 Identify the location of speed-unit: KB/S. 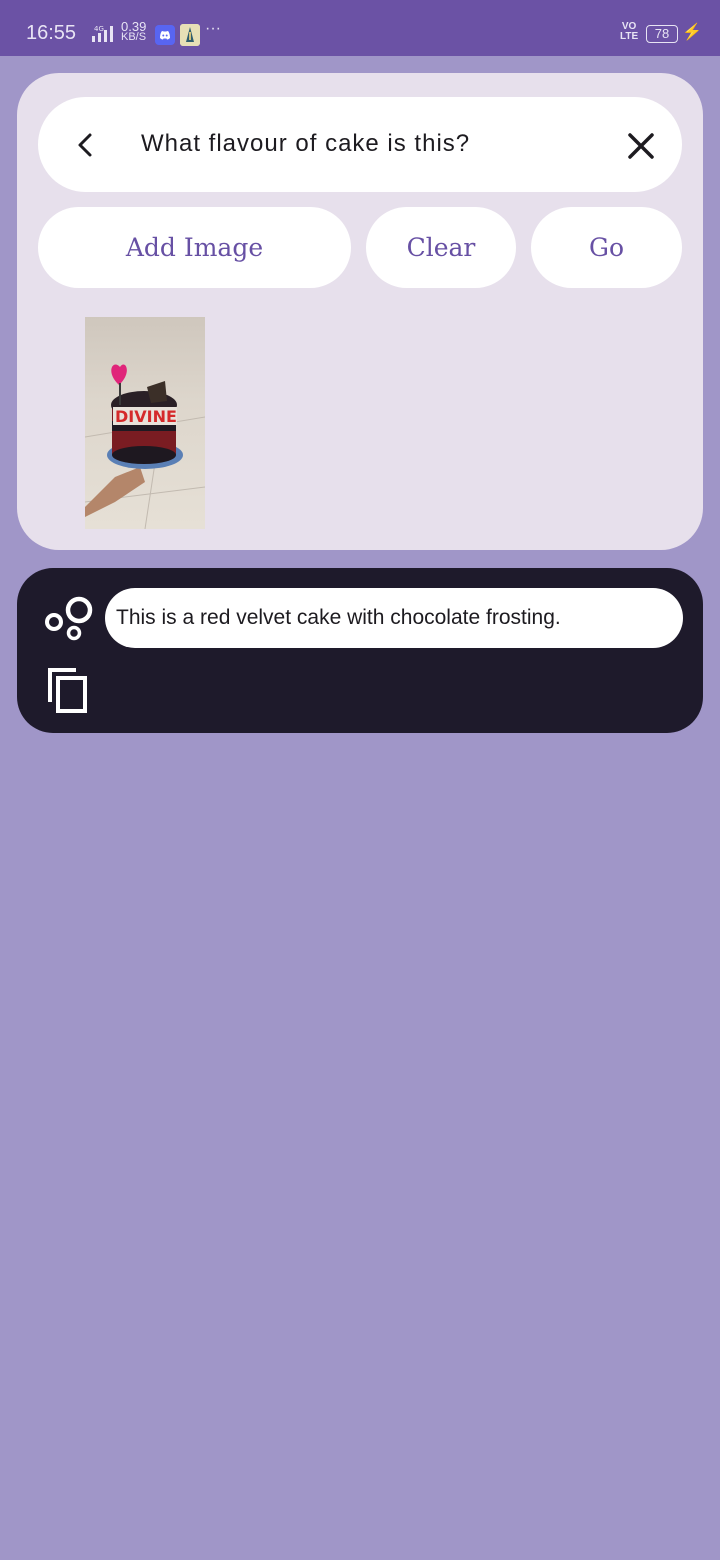
(134, 37).